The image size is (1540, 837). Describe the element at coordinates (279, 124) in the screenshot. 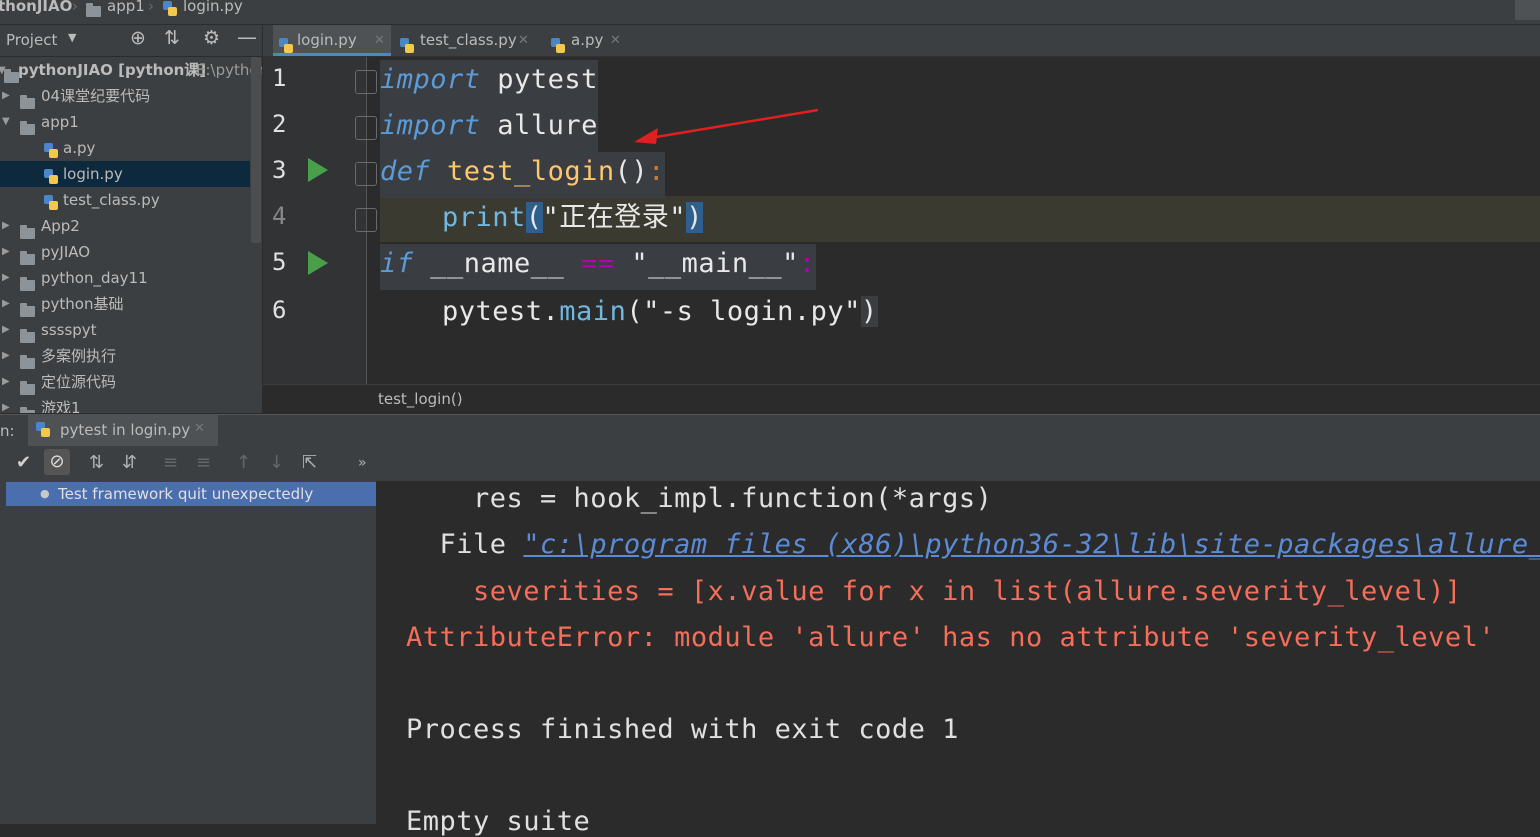

I see `line-number: 2` at that location.